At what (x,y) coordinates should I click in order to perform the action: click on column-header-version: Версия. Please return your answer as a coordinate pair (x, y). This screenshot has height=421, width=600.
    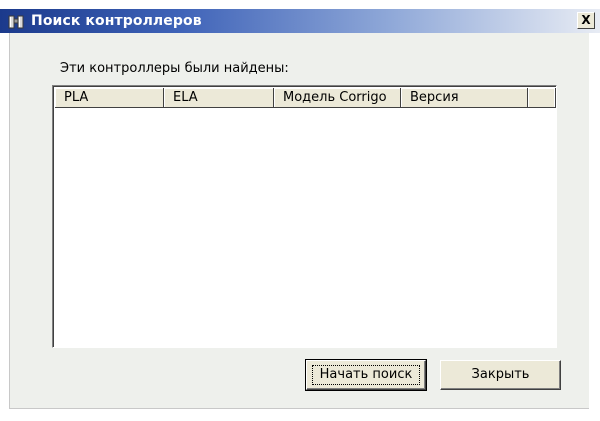
    Looking at the image, I should click on (464, 98).